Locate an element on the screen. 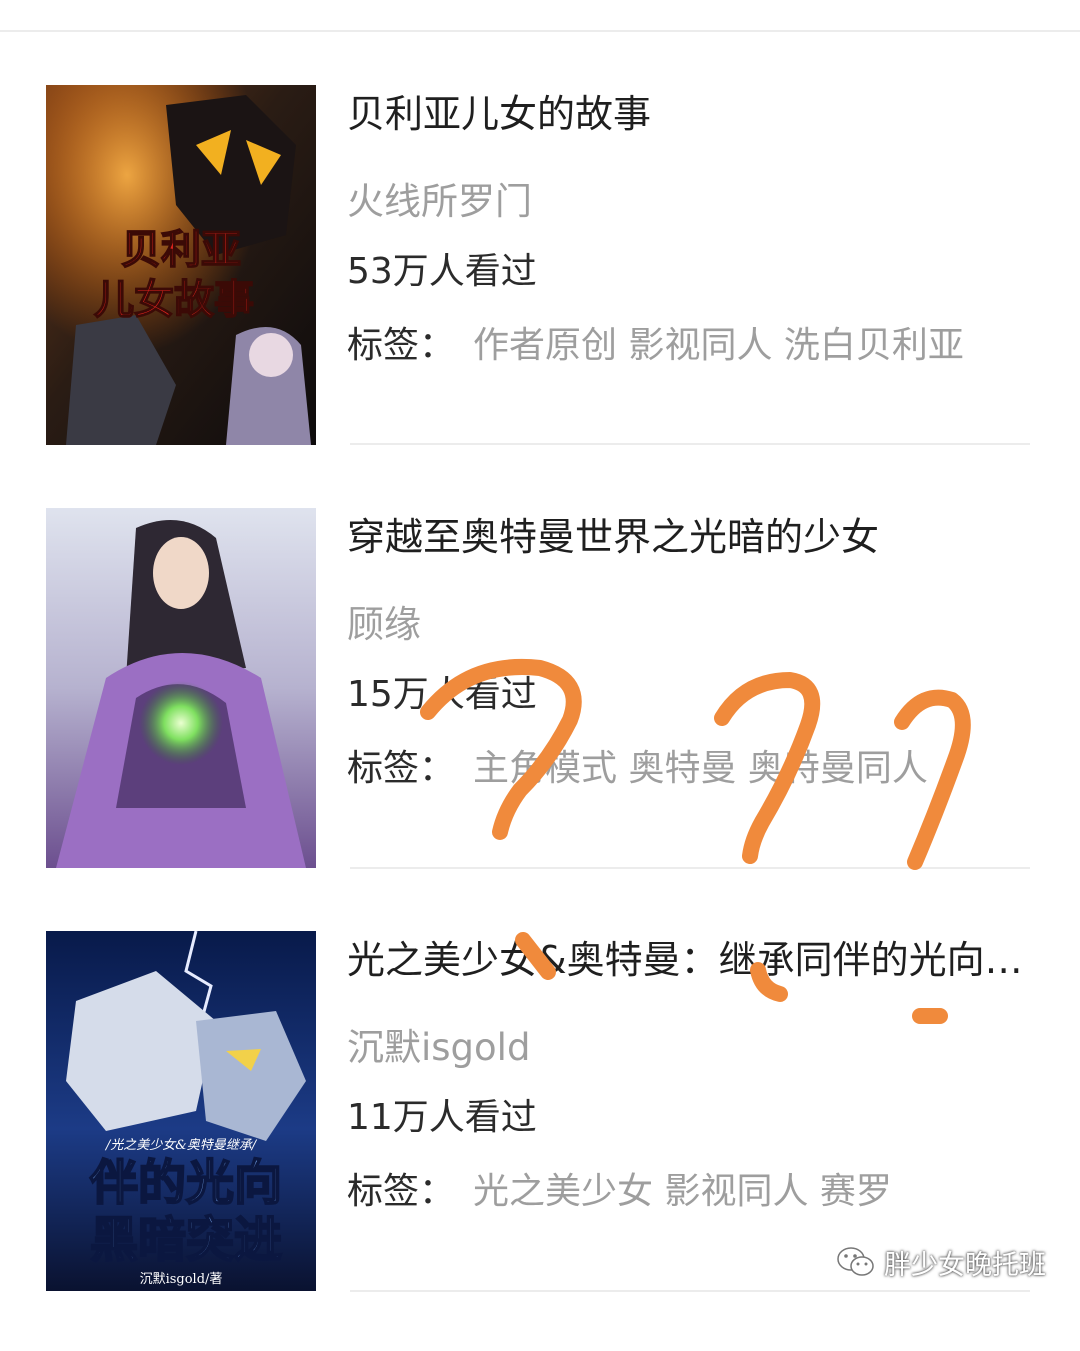 The image size is (1080, 1351). watermark-text: 胖少女晚托班 is located at coordinates (965, 1265).